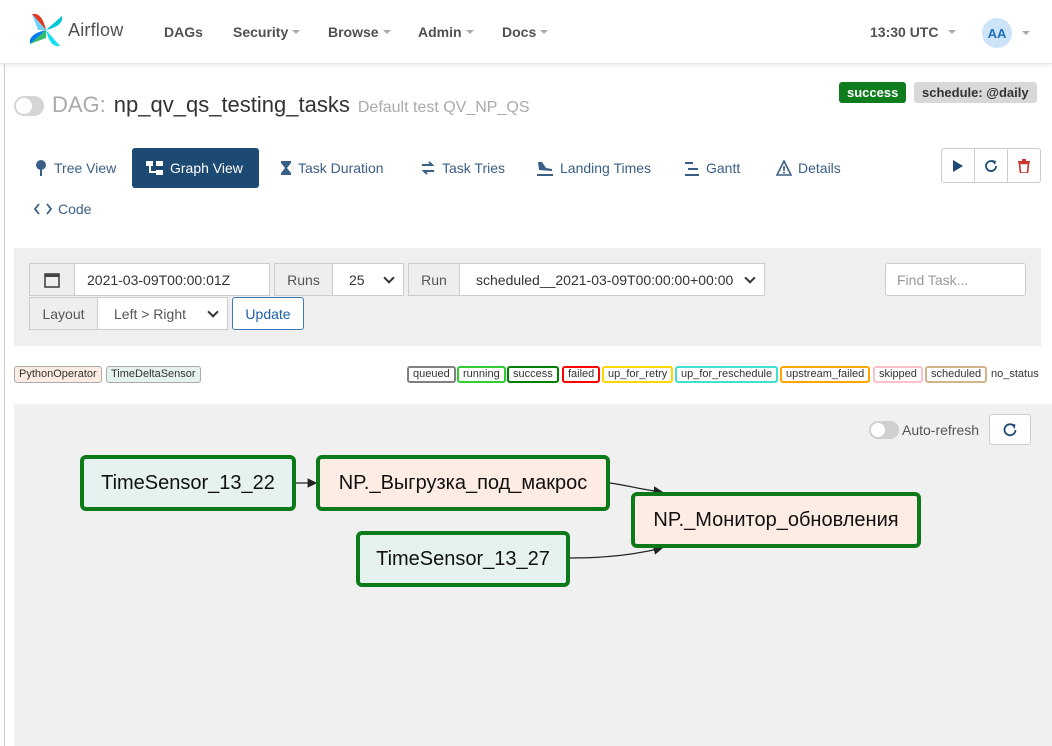 The width and height of the screenshot is (1052, 746). I want to click on graph-edges, so click(480, 518).